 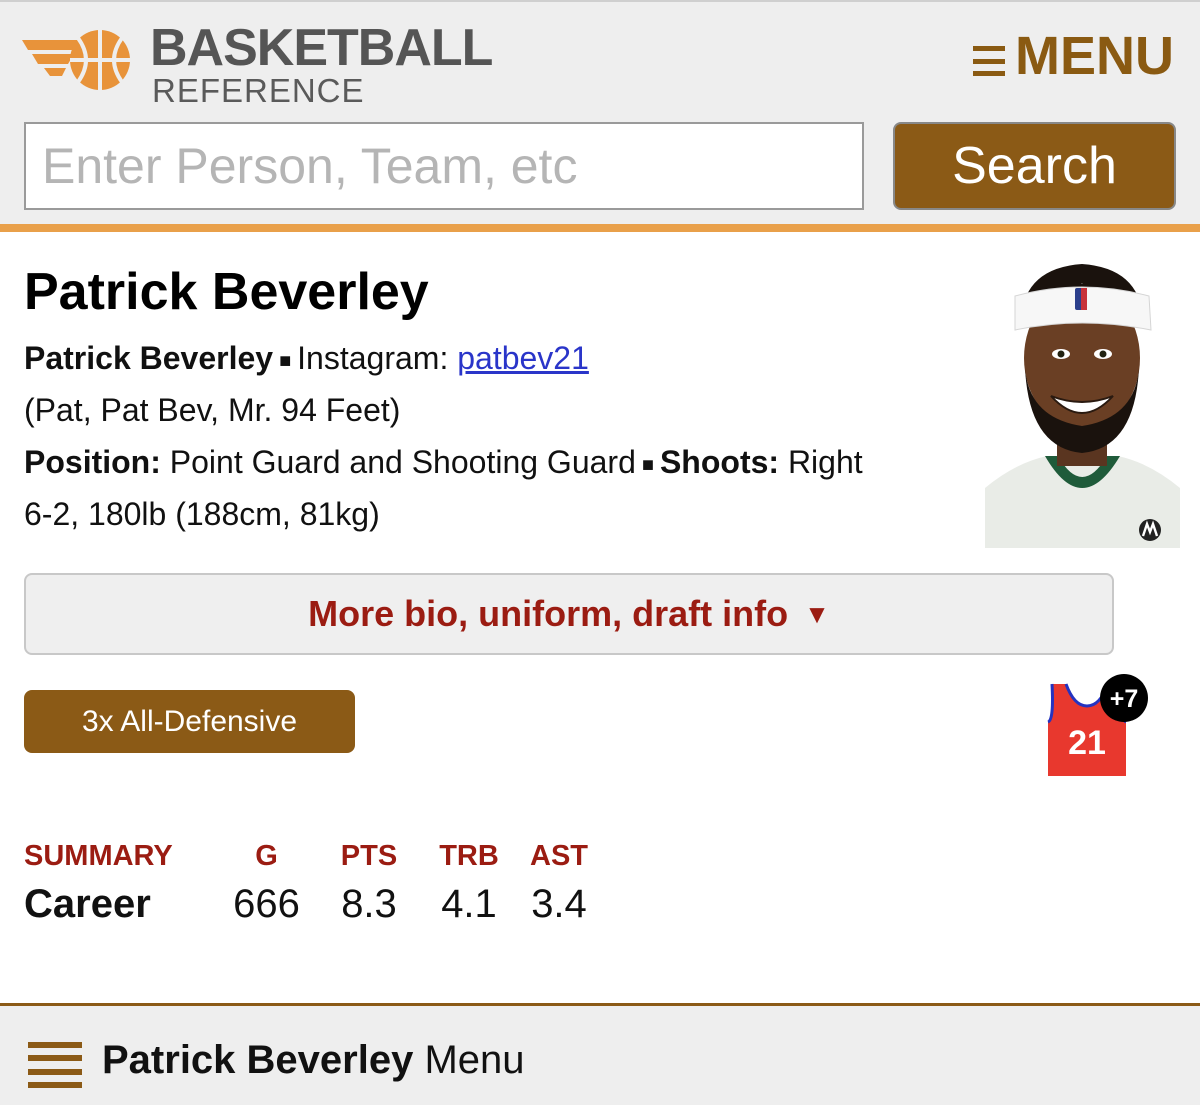 I want to click on assists-header: AST, so click(x=559, y=856).